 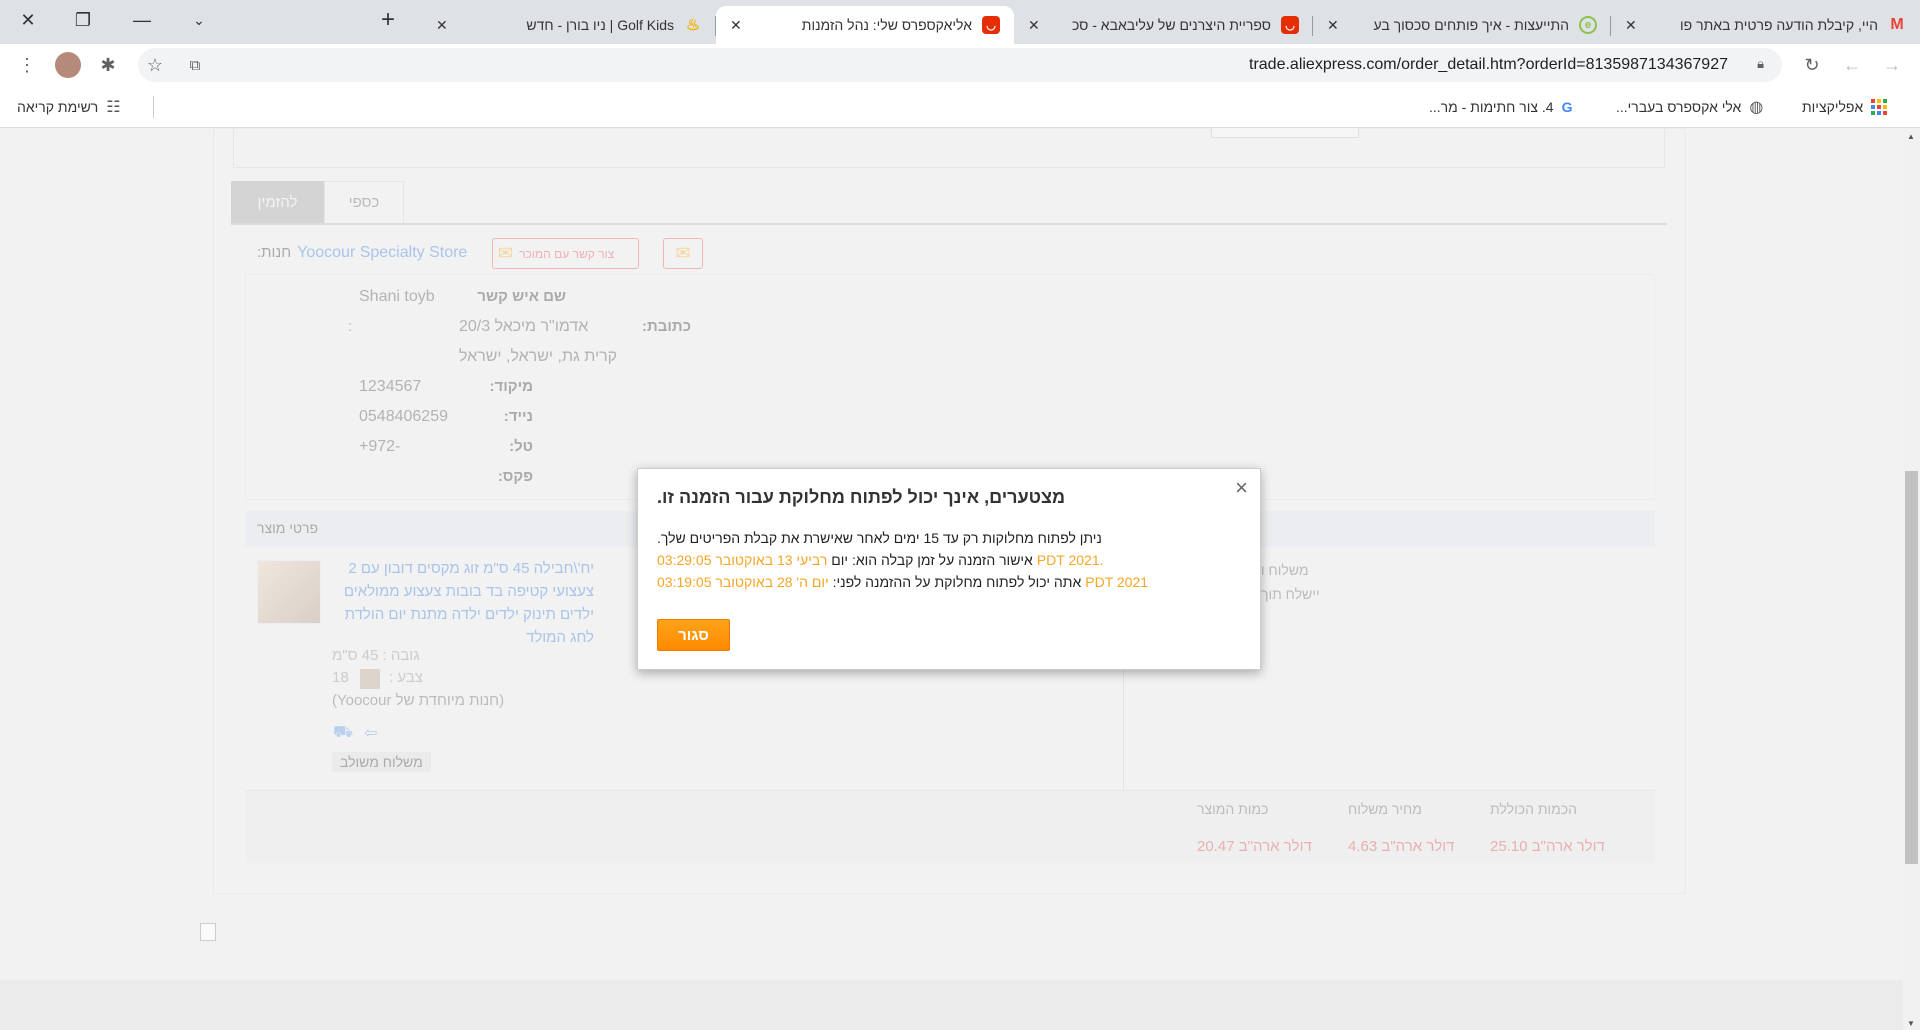 I want to click on tab-golf-kids: ✕ Golf Kids | ניו בורן - חדש ♨, so click(x=569, y=25).